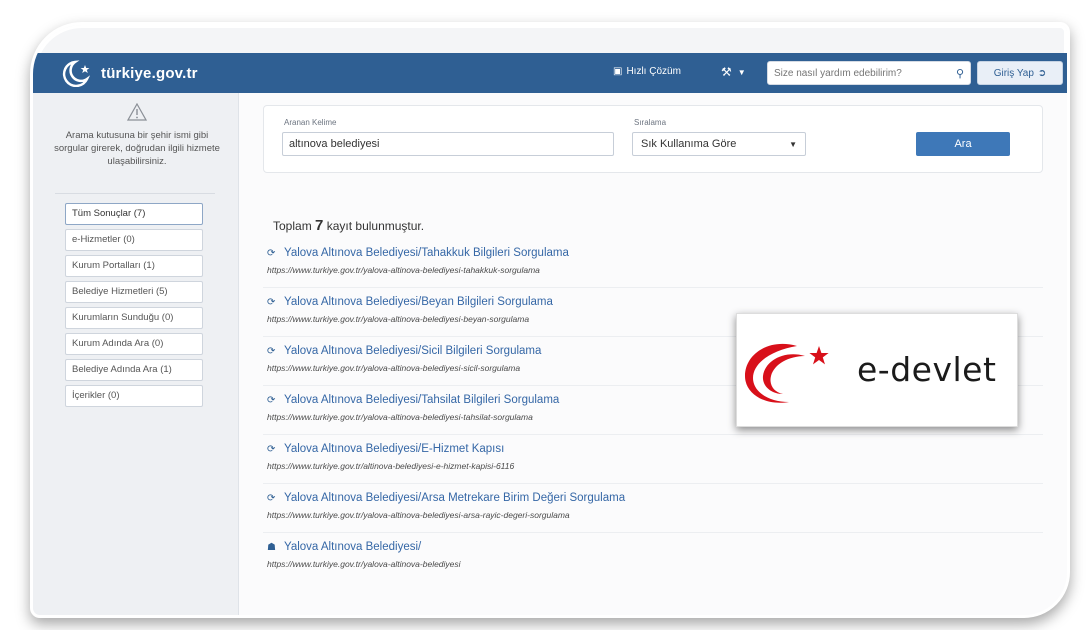 This screenshot has height=630, width=1092. I want to click on total-suffix: kayıt bulunmuştur., so click(375, 226).